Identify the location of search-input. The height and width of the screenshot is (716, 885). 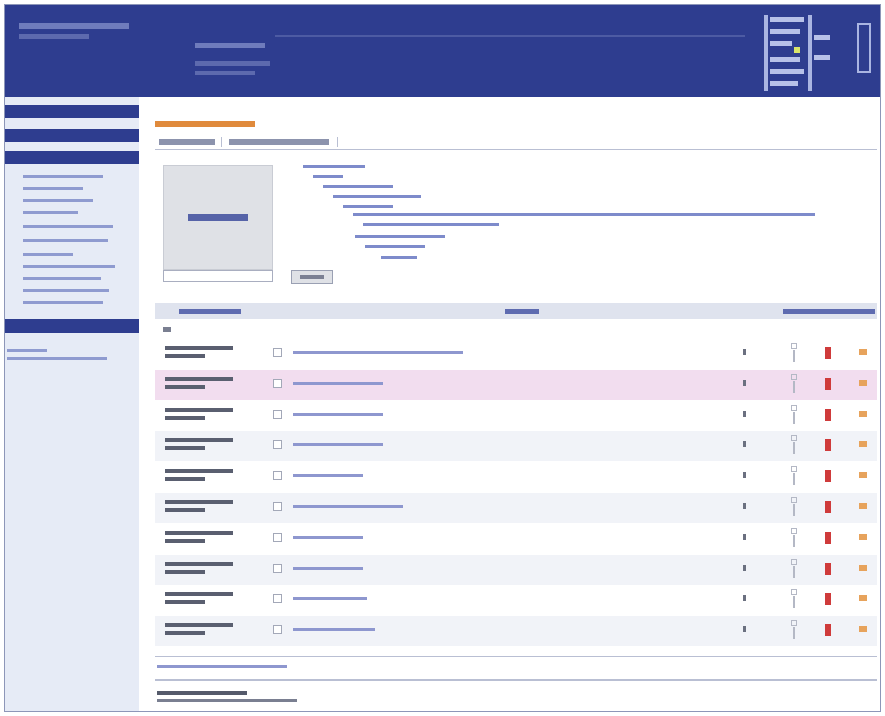
(218, 276).